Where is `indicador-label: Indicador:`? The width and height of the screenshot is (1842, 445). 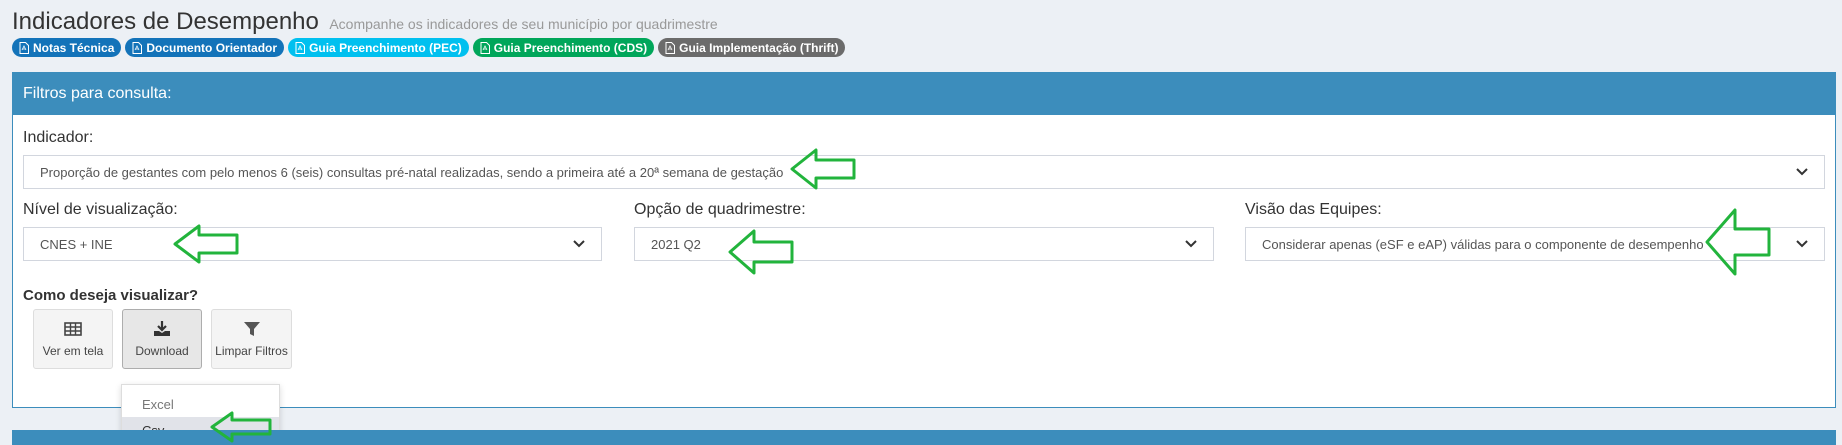
indicador-label: Indicador: is located at coordinates (58, 137).